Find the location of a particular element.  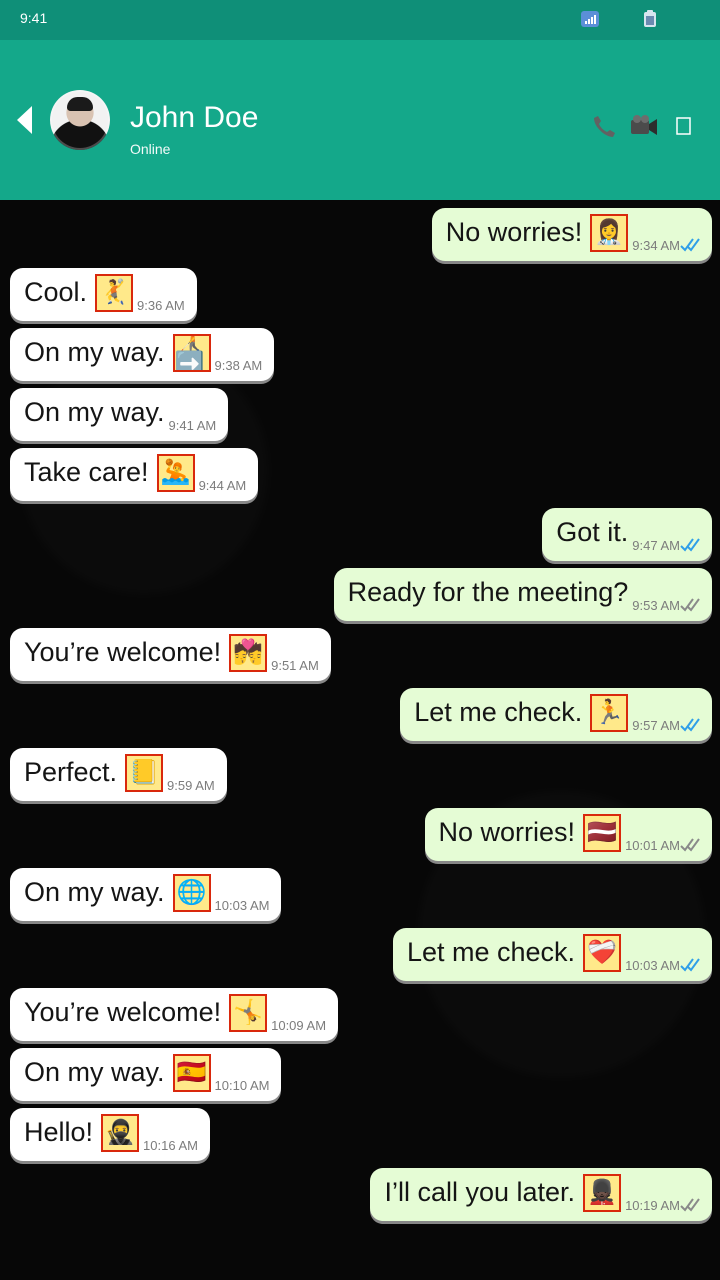

message-row: Ready for the meeting? 9:53 AM is located at coordinates (360, 590).